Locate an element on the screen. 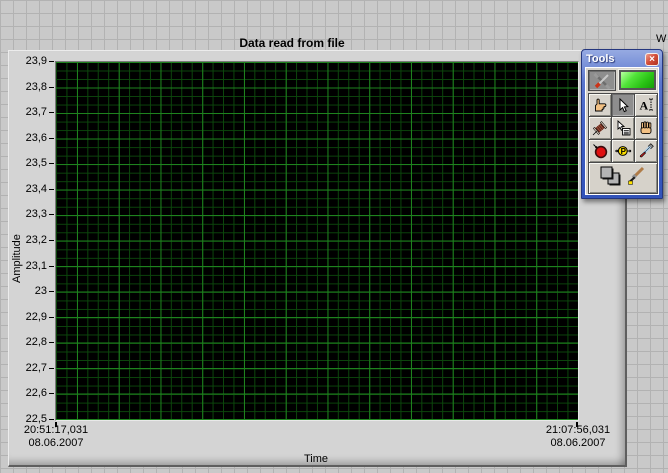  scroll-window-tool is located at coordinates (646, 128).